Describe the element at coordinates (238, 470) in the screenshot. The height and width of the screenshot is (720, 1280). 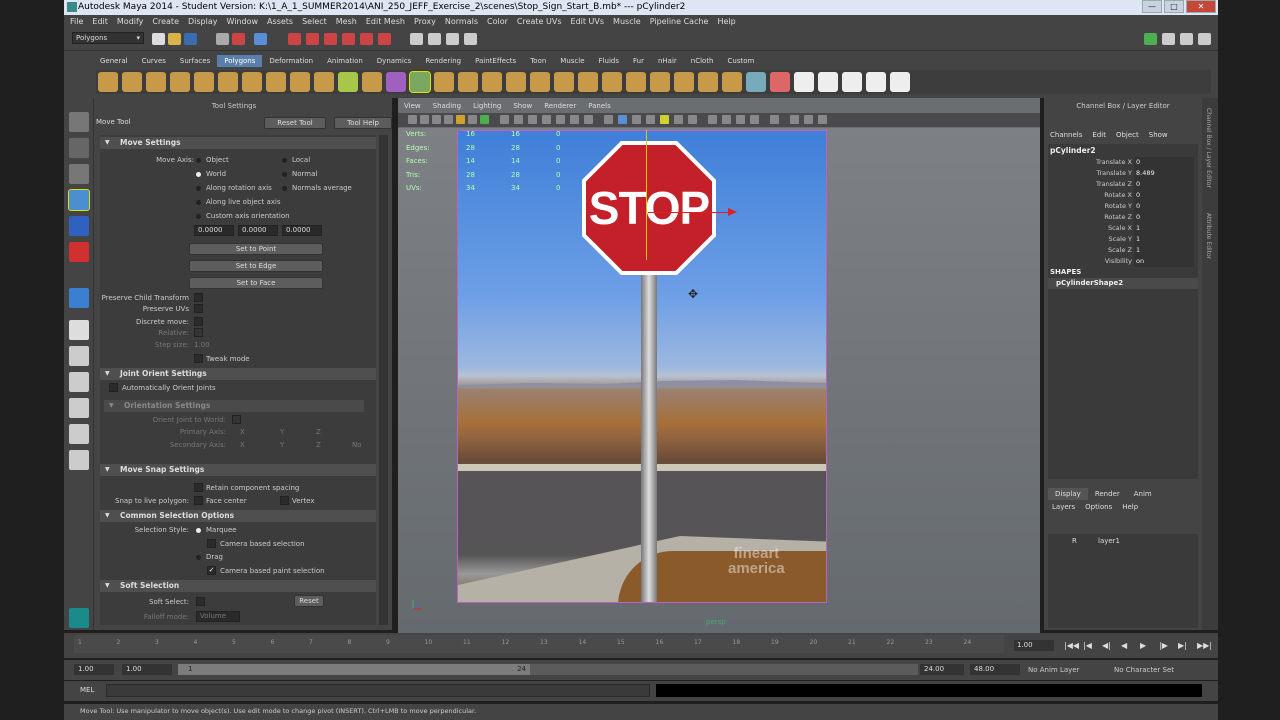
I see `move-snap-header: Move Snap Settings` at that location.